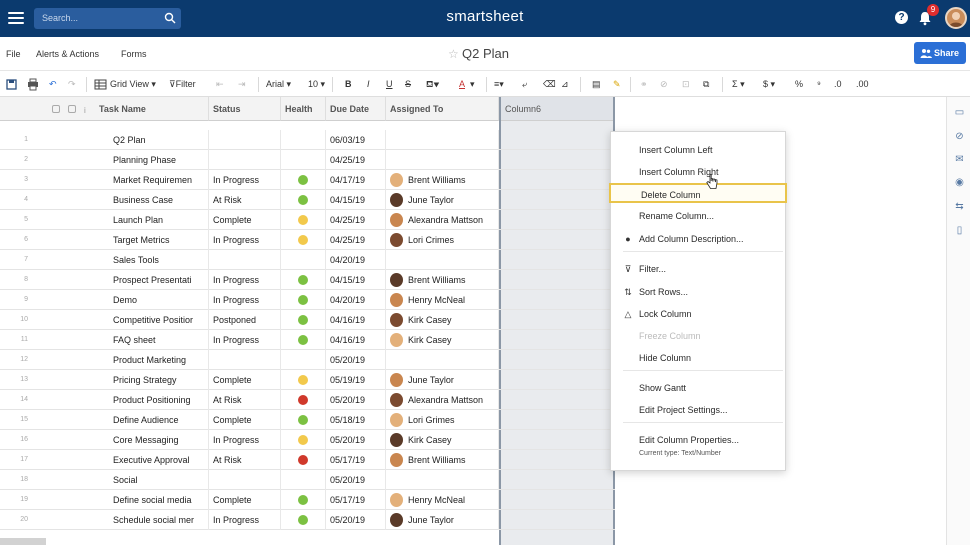  What do you see at coordinates (959, 230) in the screenshot?
I see `summary-icon: ▯` at bounding box center [959, 230].